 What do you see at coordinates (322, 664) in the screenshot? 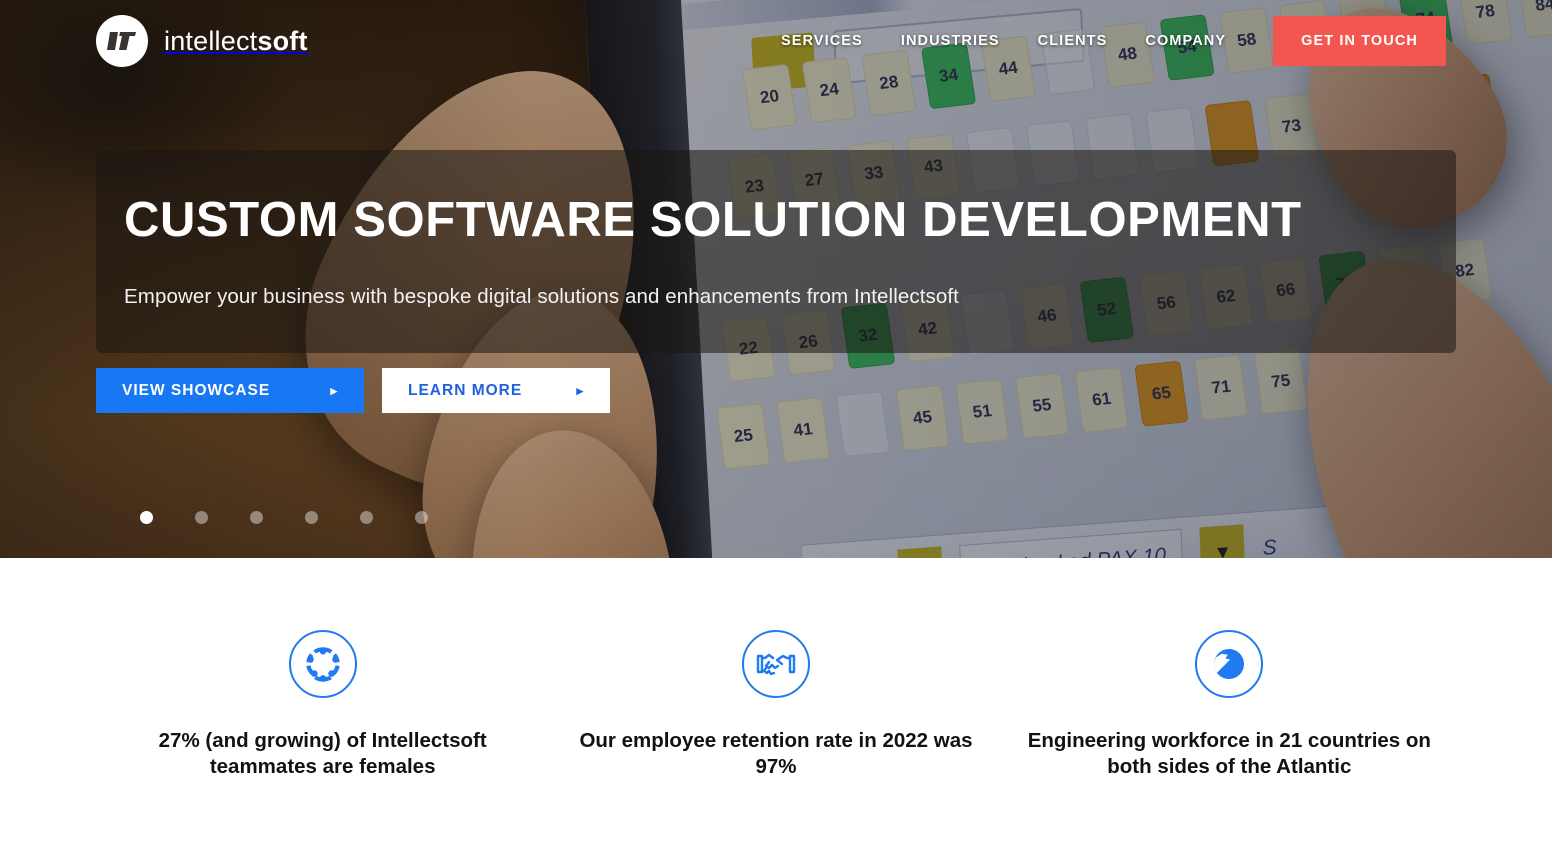
I see `team-circle-icon` at bounding box center [322, 664].